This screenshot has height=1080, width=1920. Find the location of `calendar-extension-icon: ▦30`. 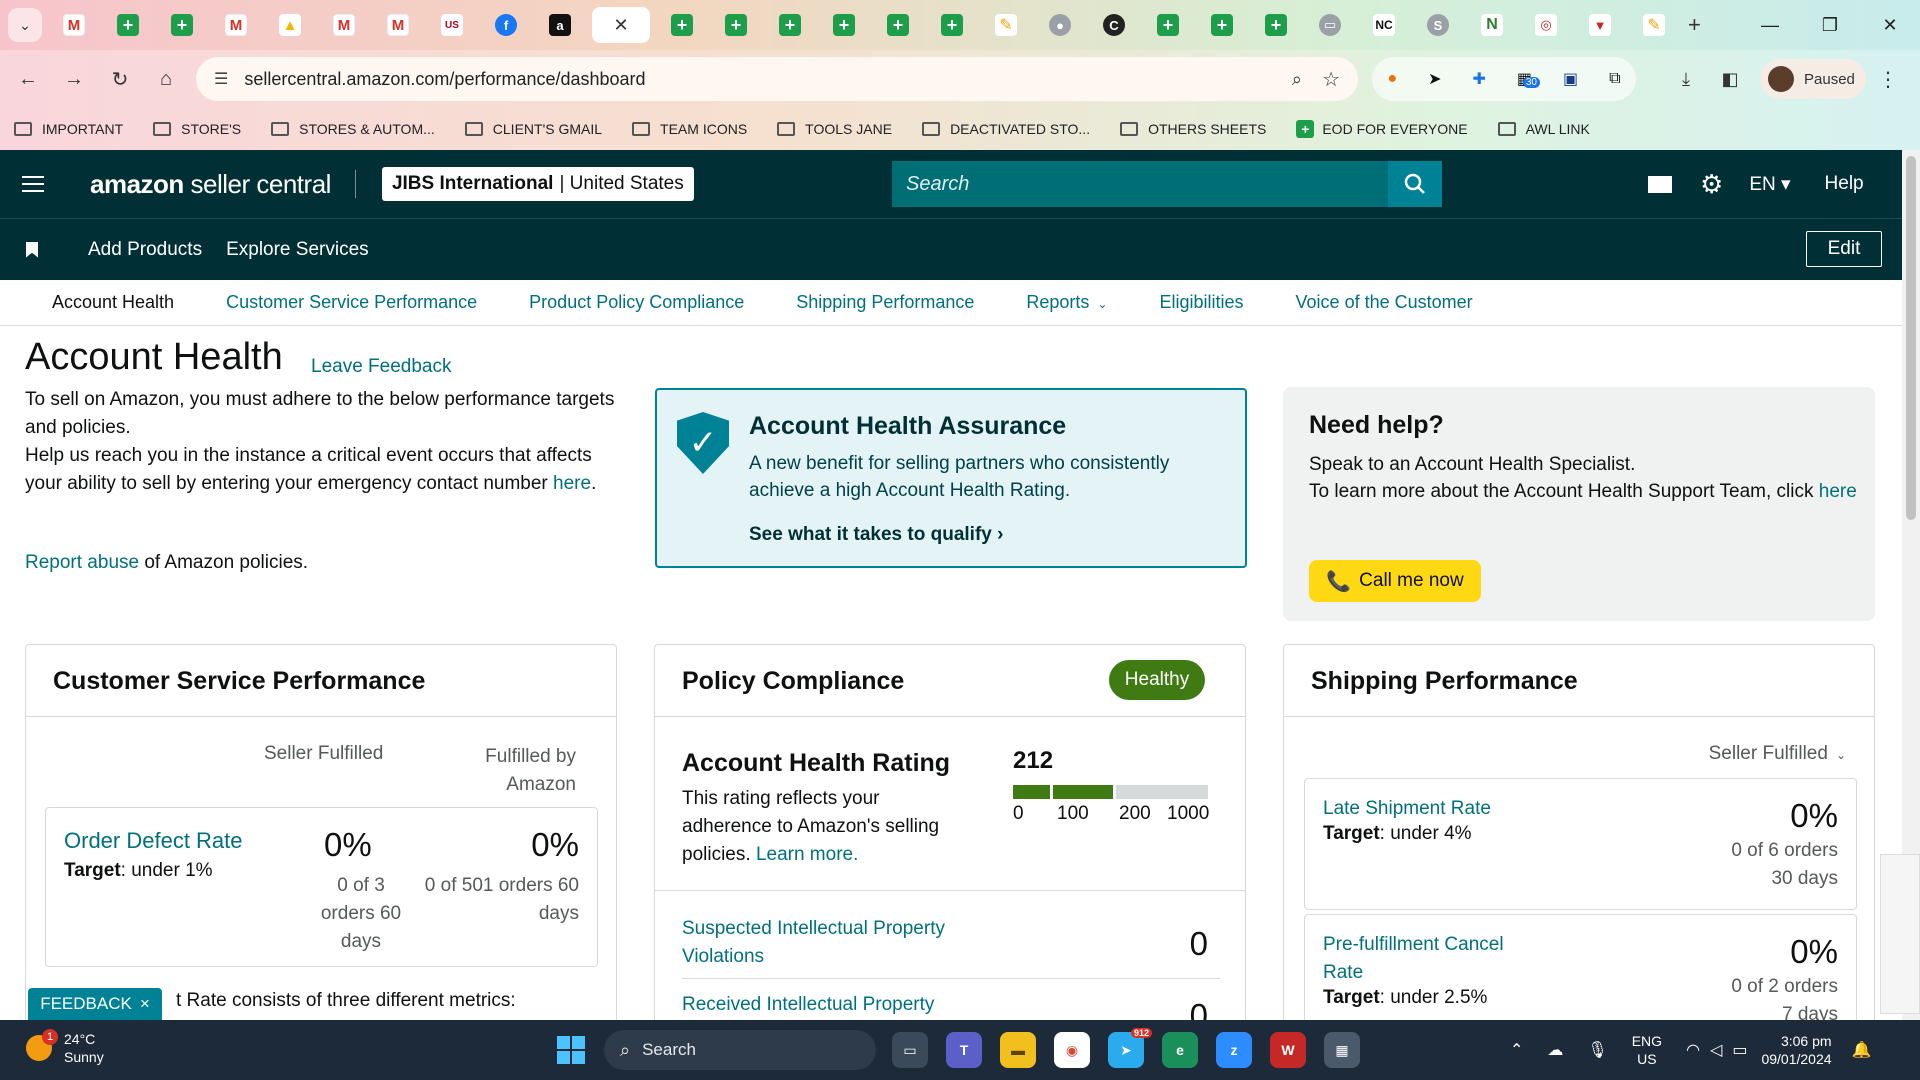

calendar-extension-icon: ▦30 is located at coordinates (1528, 79).